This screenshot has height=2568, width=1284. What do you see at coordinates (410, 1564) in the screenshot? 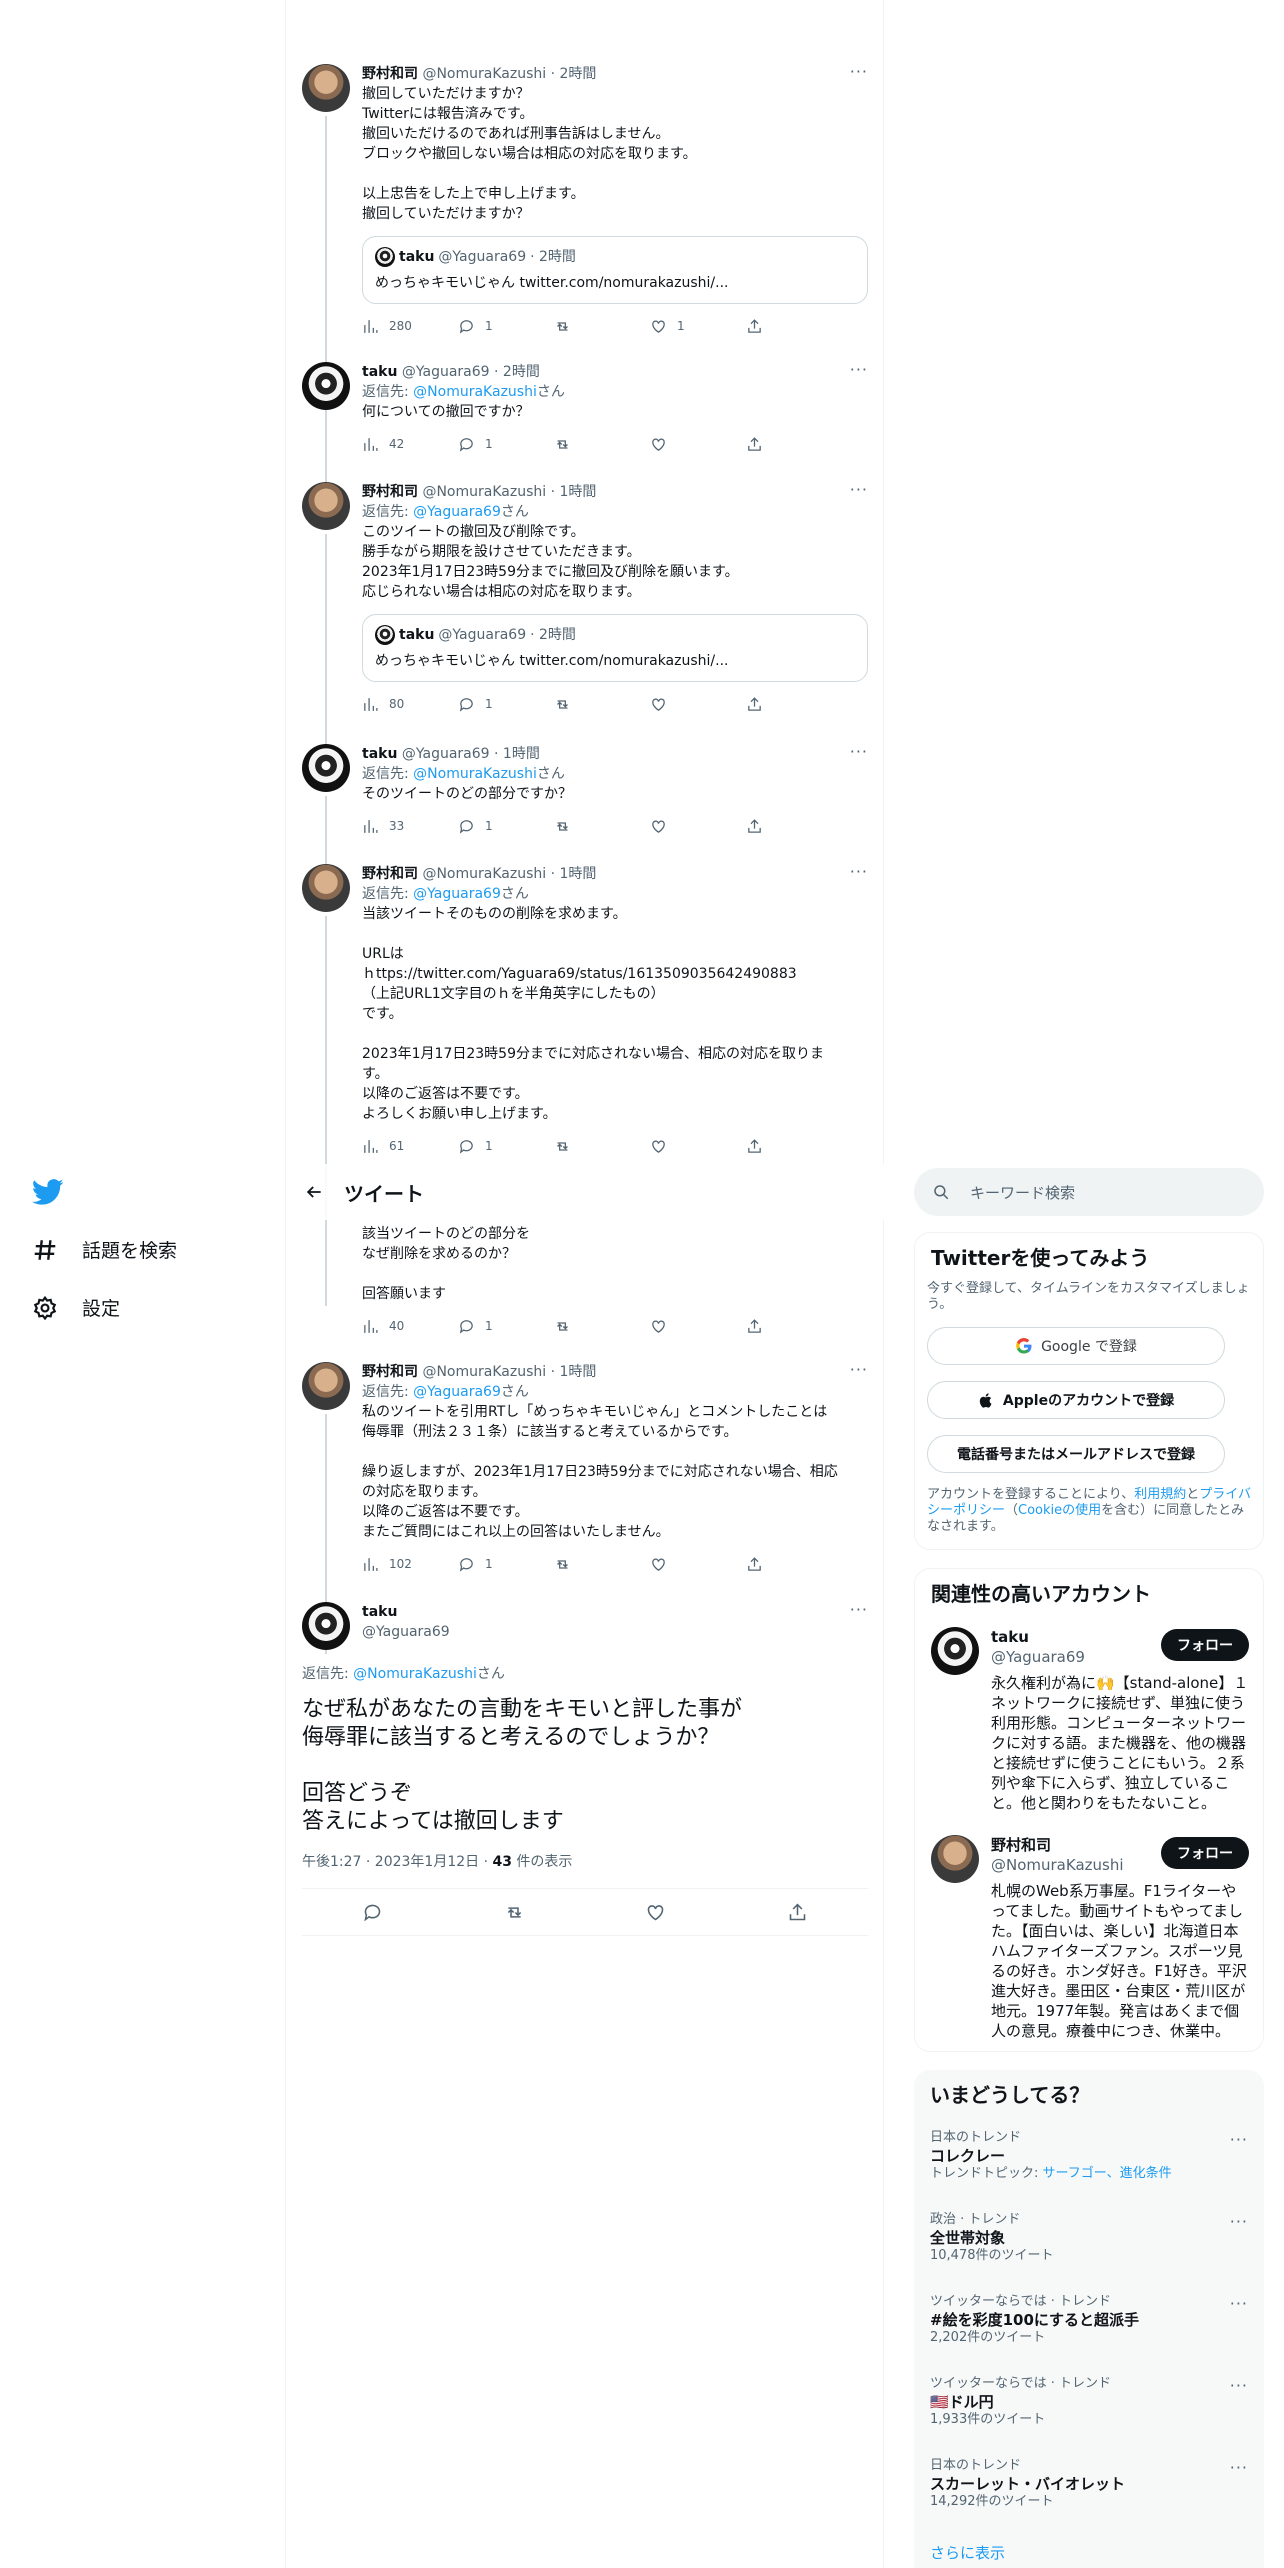
I see `views-button: 102` at bounding box center [410, 1564].